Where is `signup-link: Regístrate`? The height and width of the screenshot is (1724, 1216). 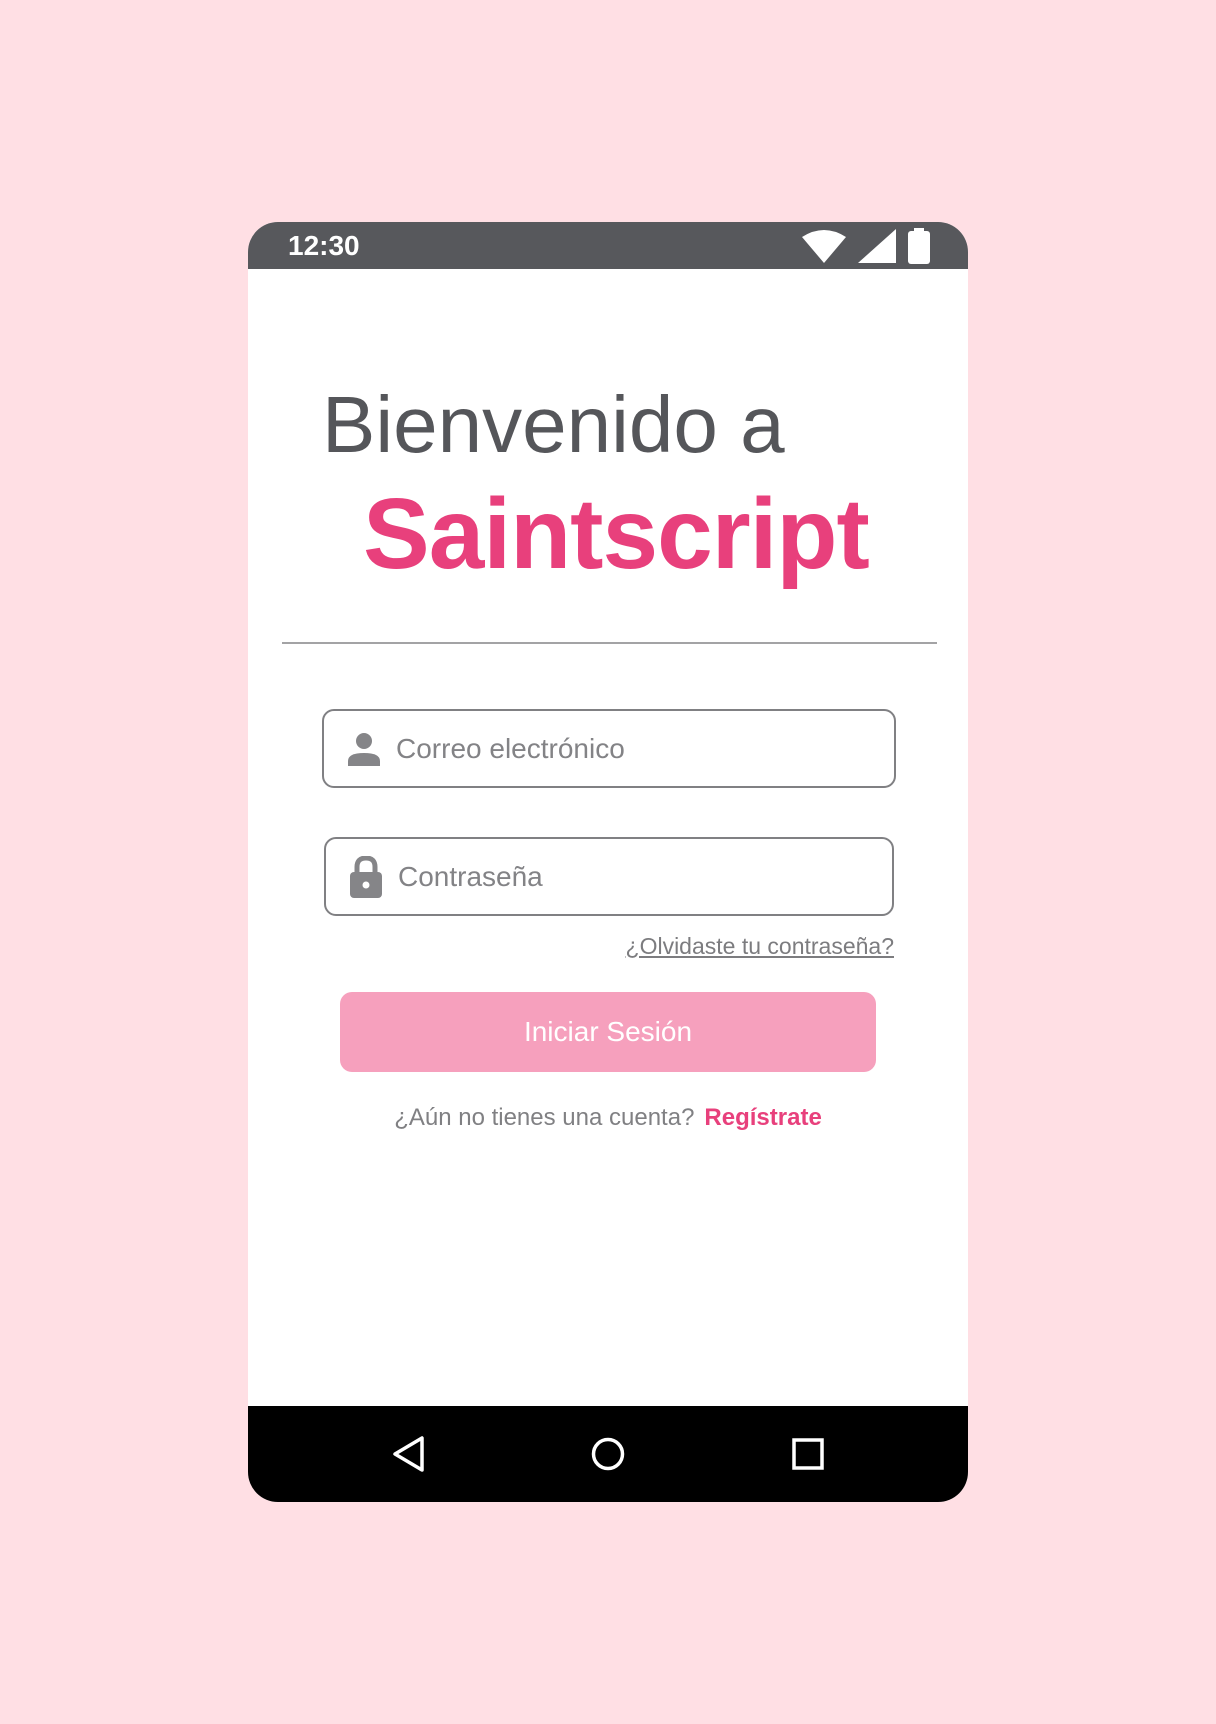 signup-link: Regístrate is located at coordinates (762, 1117).